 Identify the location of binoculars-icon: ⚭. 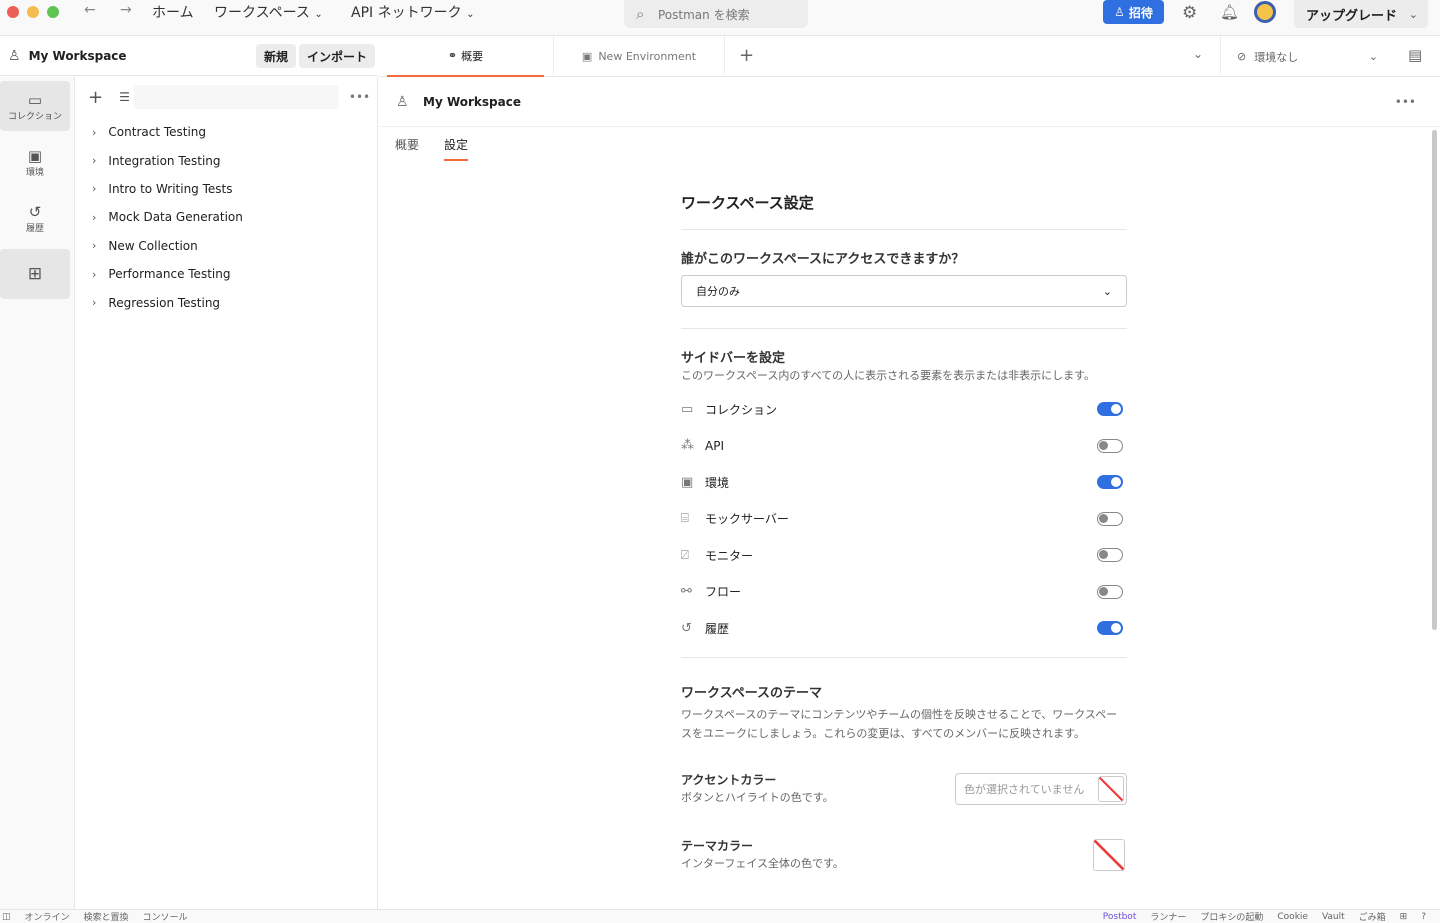
(452, 55).